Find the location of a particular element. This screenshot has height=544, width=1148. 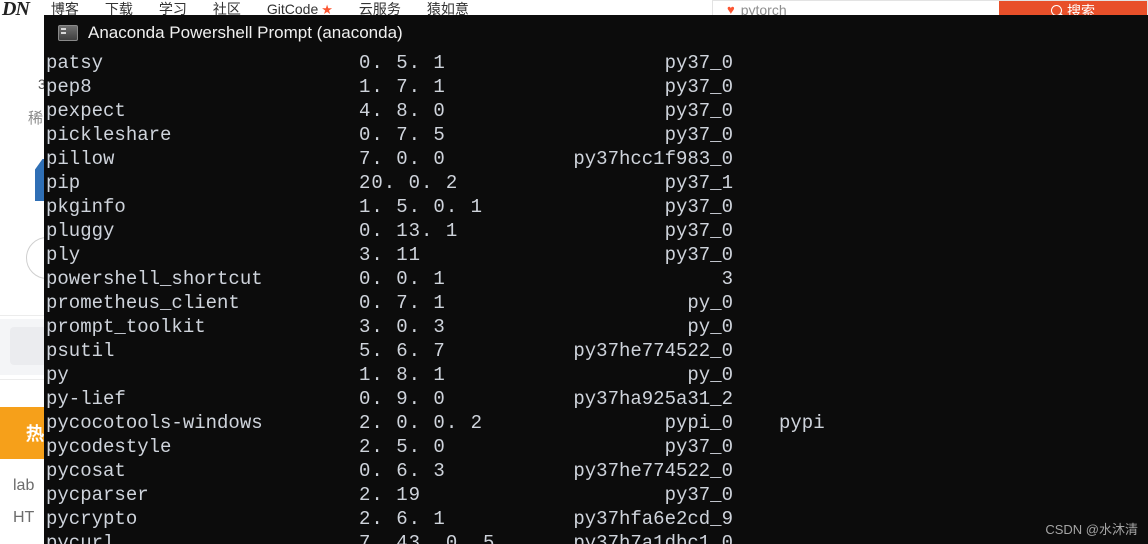

table-row: patsy 0. 5. 1 py37_0 is located at coordinates (596, 63).